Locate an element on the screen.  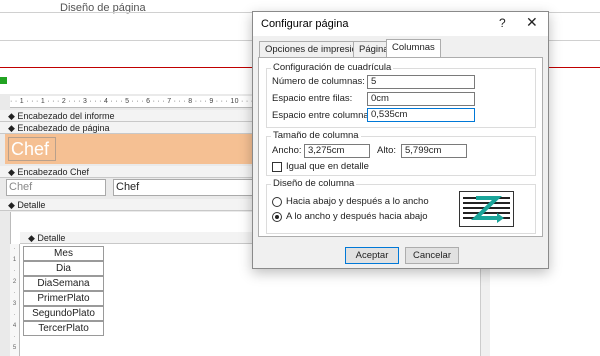
grid-settings-title: Configuración de cuadrícula is located at coordinates (332, 67).